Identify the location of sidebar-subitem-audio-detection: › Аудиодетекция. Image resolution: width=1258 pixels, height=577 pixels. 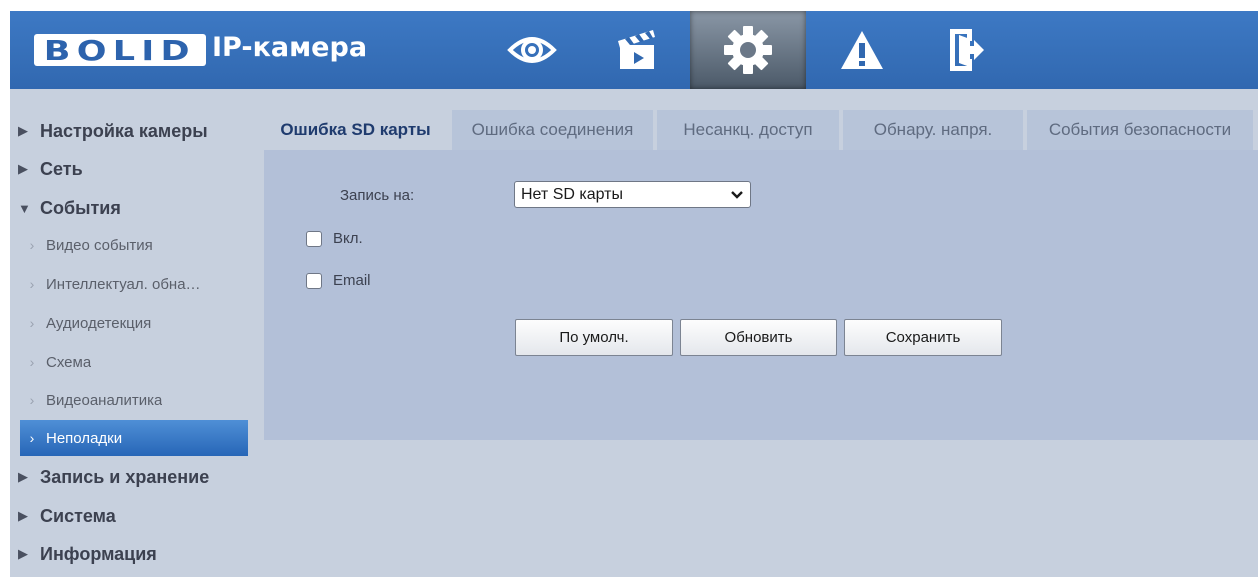
(134, 323).